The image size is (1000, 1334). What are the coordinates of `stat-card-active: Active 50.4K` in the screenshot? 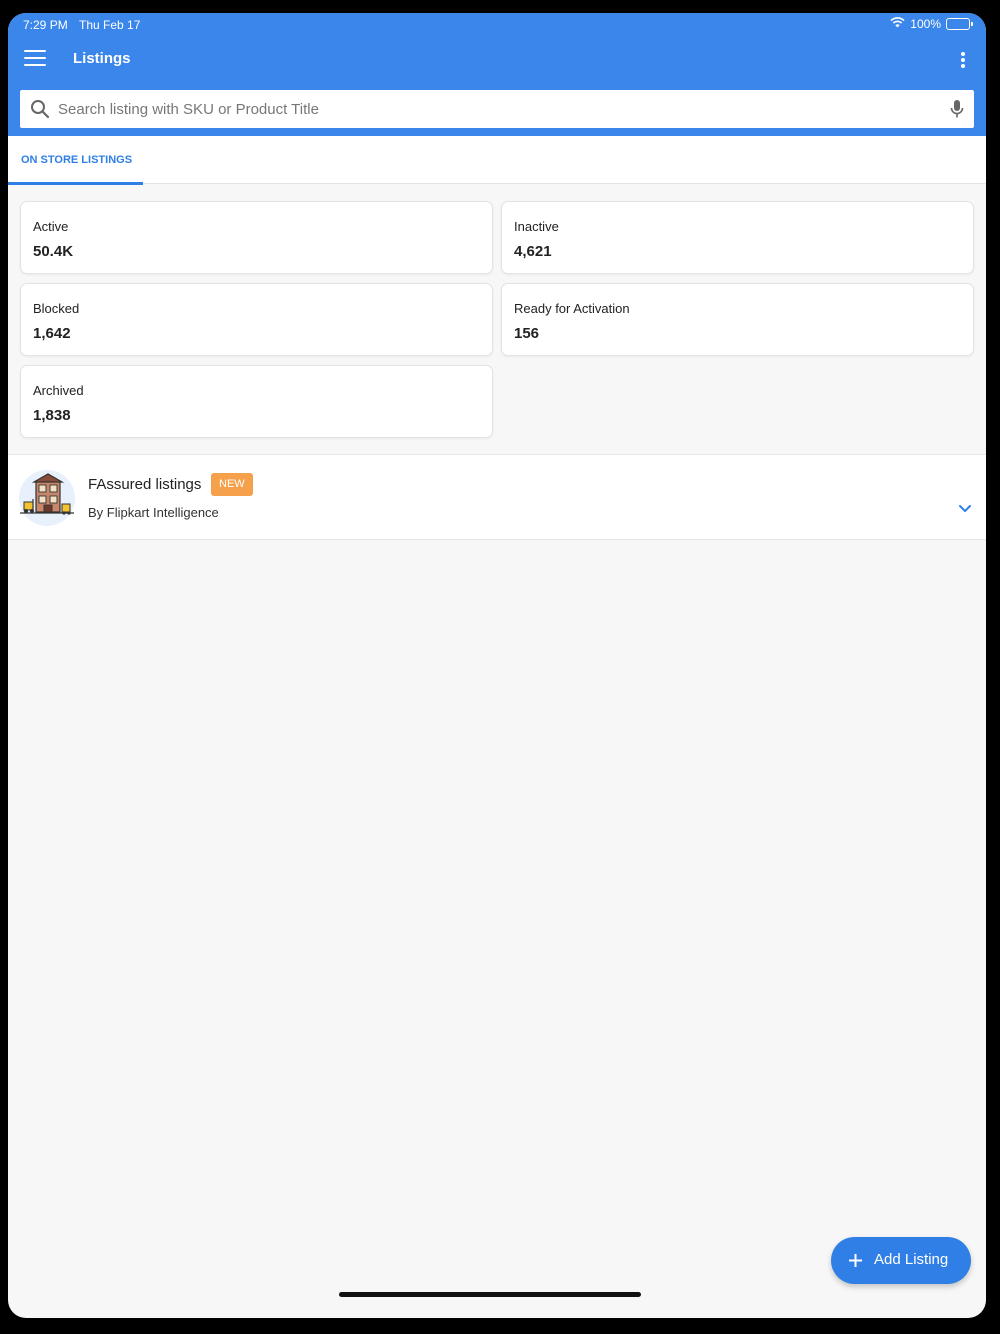 It's located at (256, 237).